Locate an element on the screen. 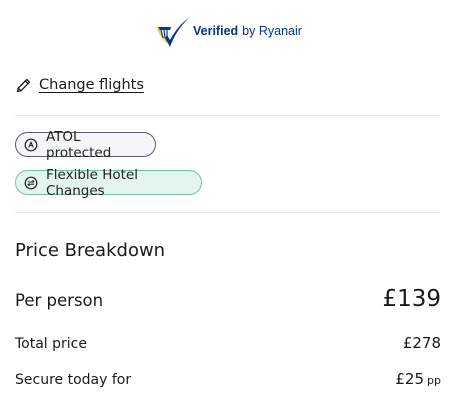 This screenshot has width=454, height=404. verified-text: Verified by Ryanair is located at coordinates (247, 31).